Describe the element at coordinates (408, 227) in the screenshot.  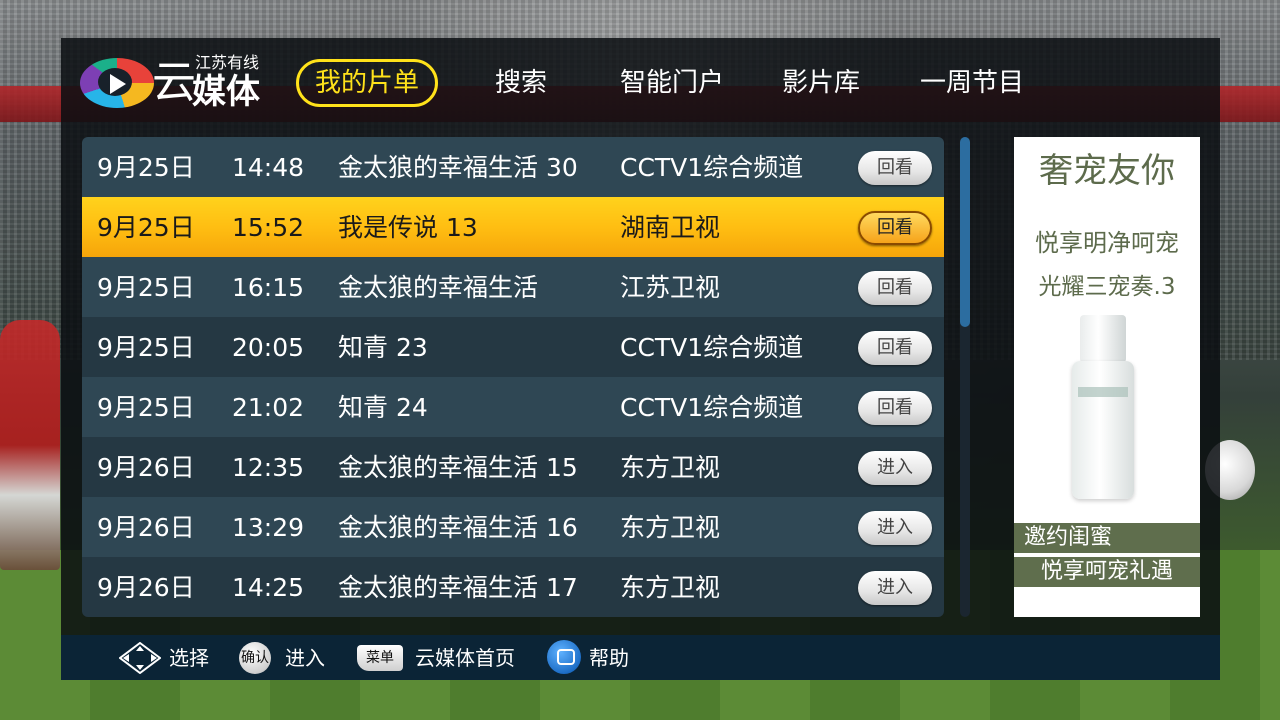
I see `program-title: 我是传说 13` at that location.